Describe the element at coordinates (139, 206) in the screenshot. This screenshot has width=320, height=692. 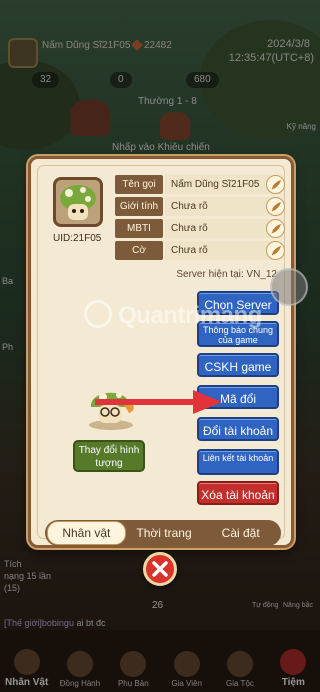
I see `field-label: Giới tính` at that location.